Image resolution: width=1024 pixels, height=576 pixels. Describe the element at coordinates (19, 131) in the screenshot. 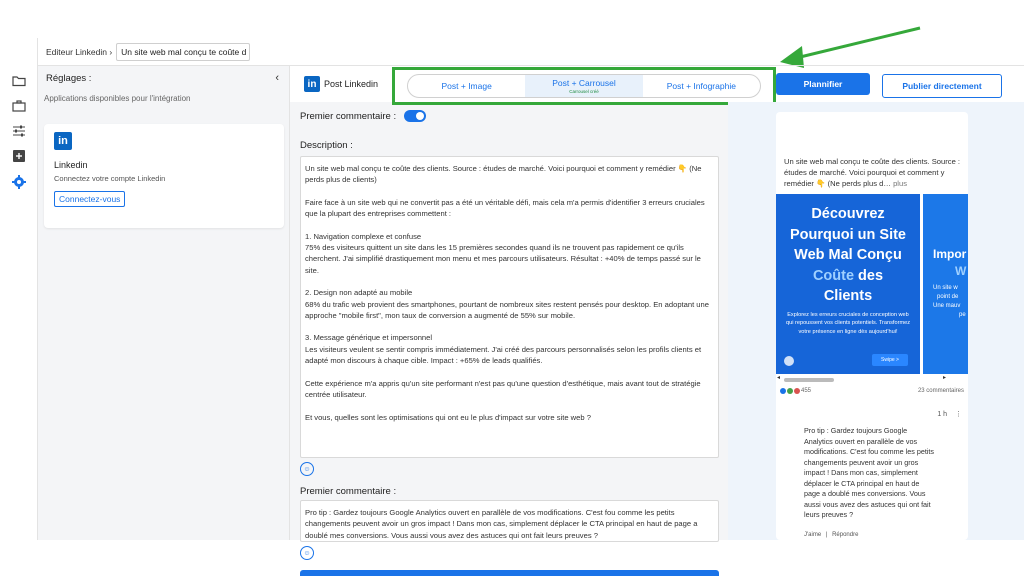

I see `sliders-icon` at that location.